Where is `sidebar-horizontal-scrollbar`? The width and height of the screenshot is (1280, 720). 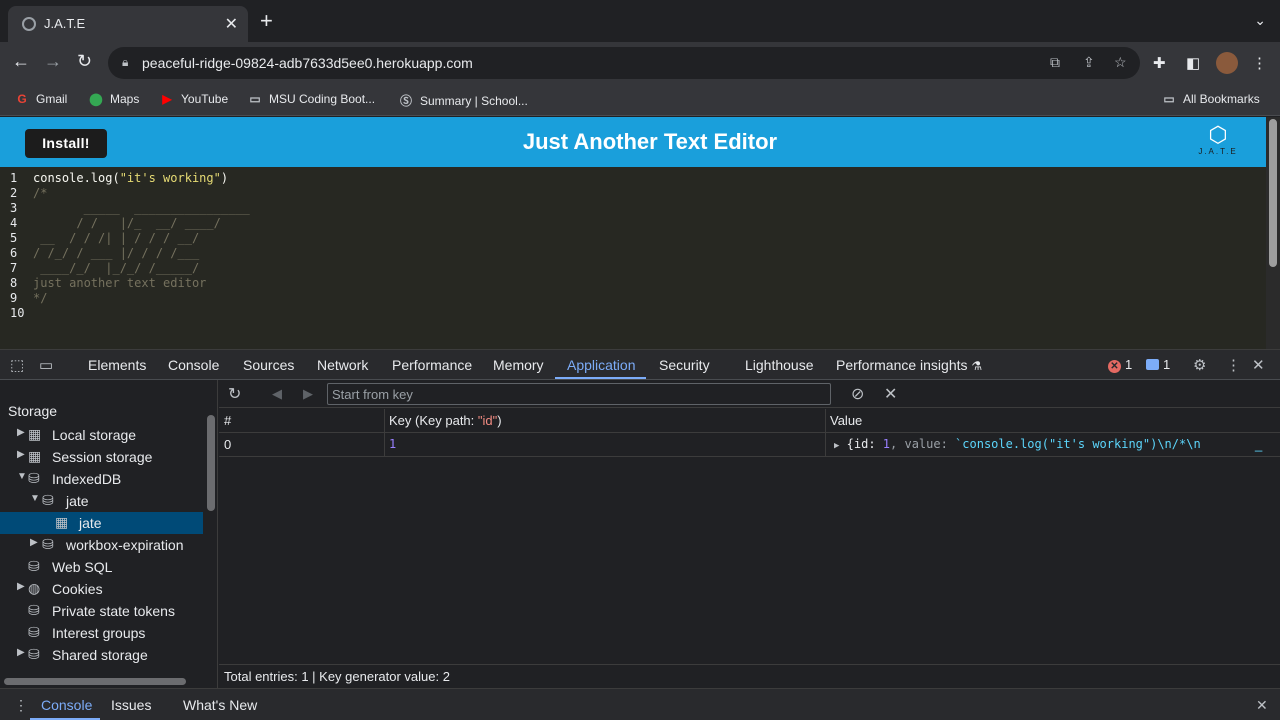
sidebar-horizontal-scrollbar is located at coordinates (95, 681).